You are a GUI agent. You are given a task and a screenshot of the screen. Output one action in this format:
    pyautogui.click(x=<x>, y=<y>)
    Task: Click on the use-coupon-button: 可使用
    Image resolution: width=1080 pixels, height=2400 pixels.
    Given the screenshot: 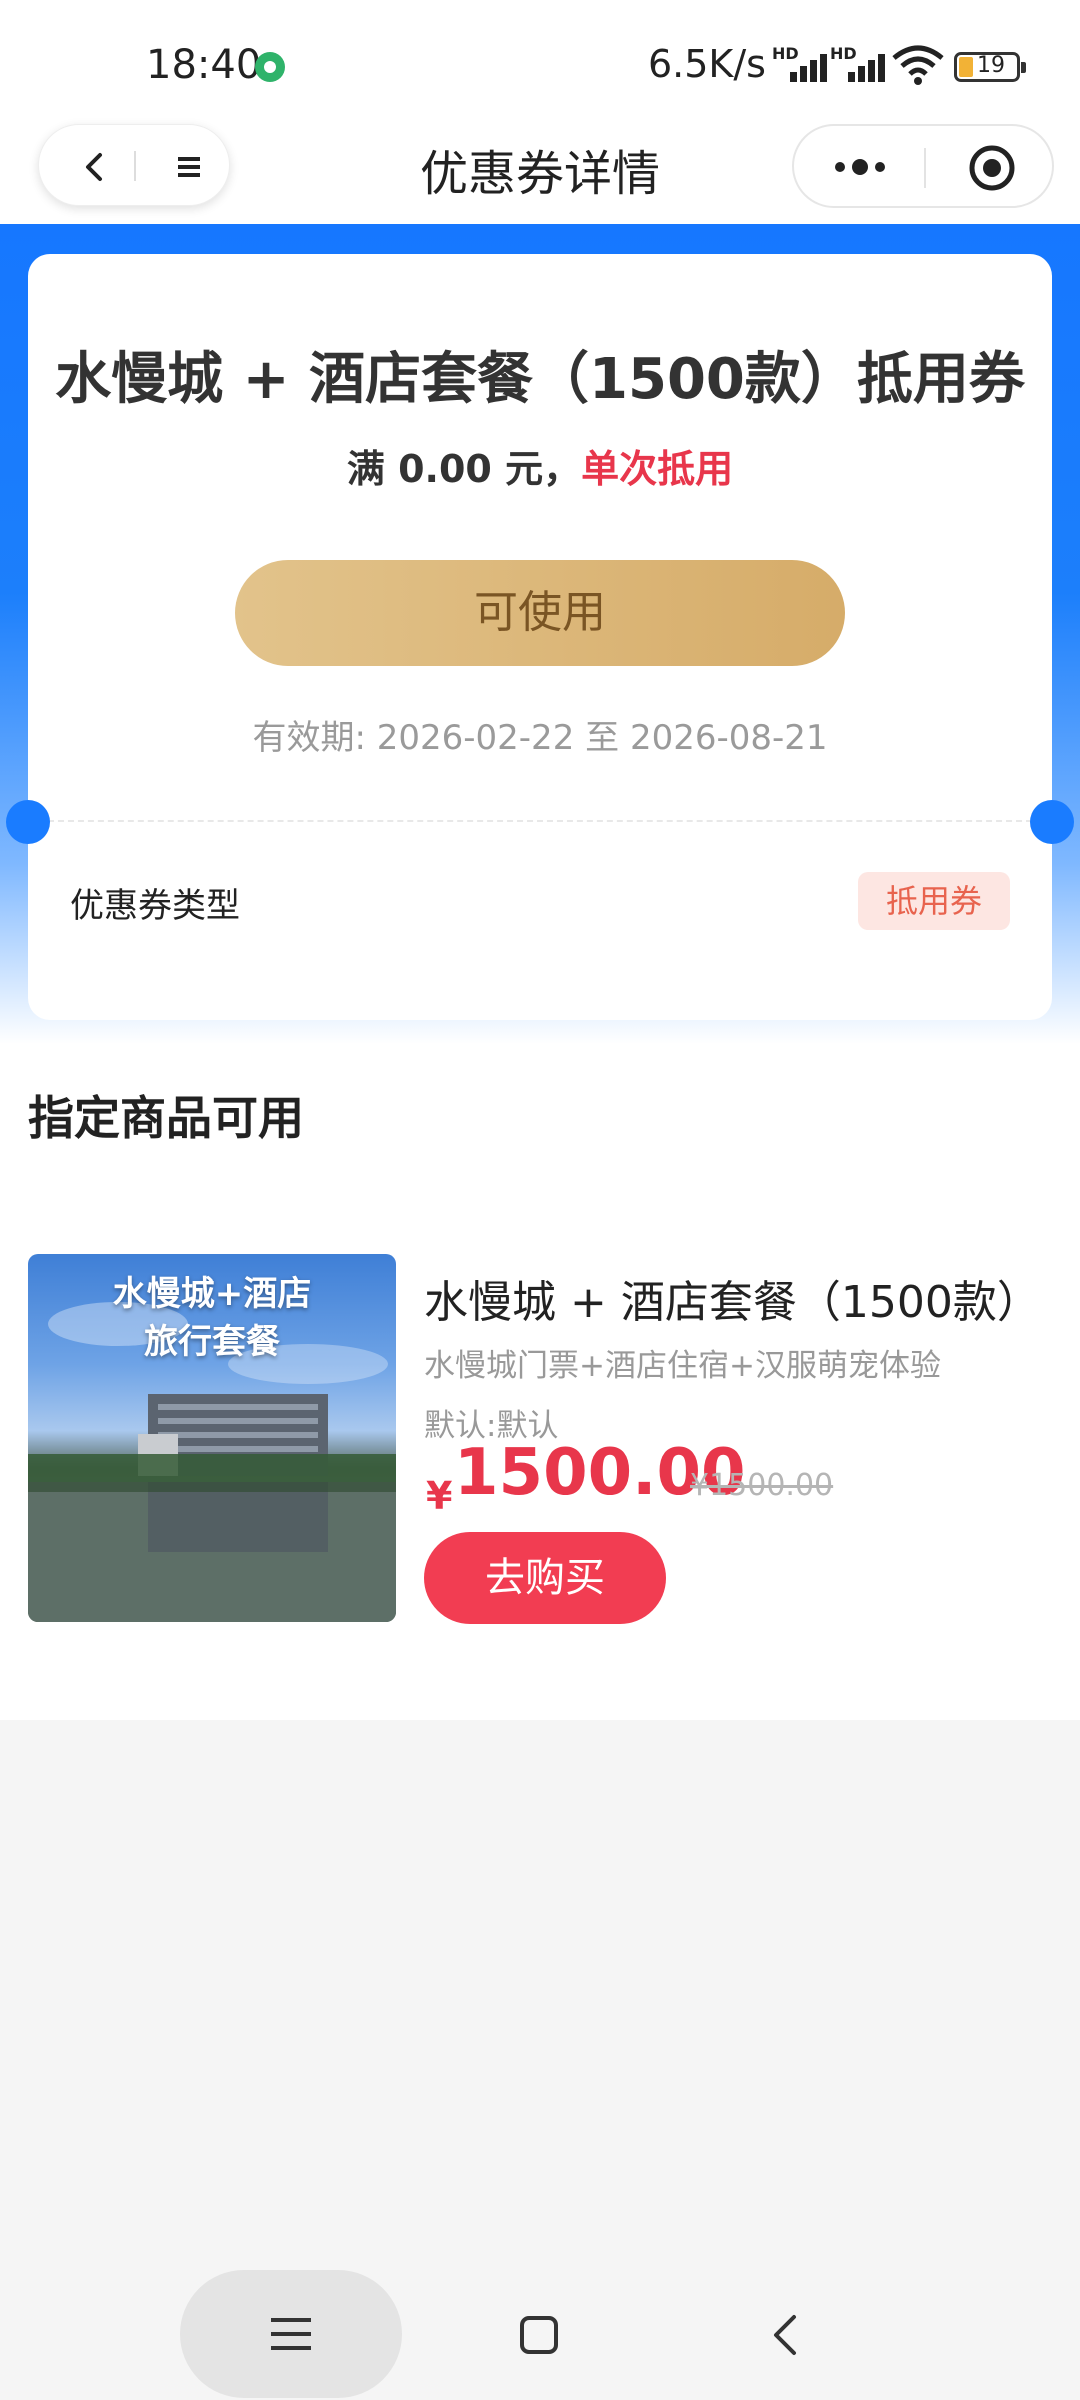 What is the action you would take?
    pyautogui.click(x=540, y=613)
    